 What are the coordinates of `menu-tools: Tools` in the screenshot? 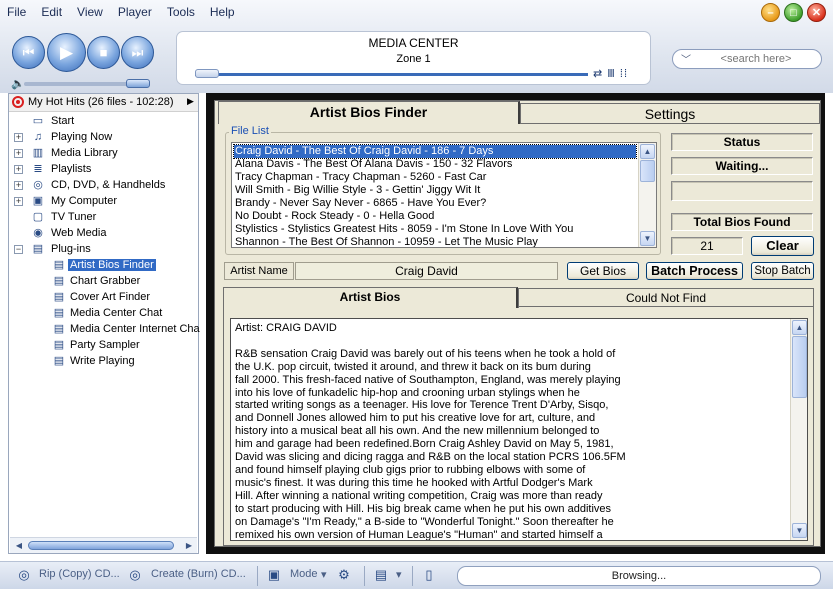 It's located at (181, 12).